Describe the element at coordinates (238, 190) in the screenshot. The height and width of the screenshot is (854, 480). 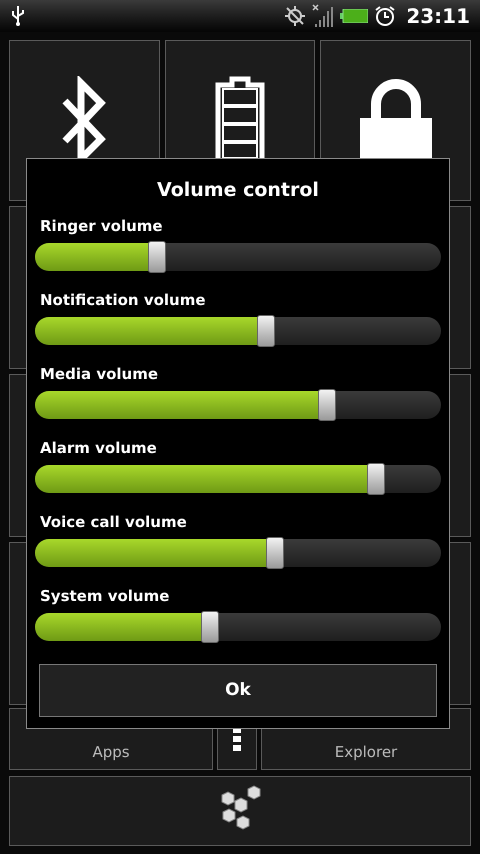
I see `dialog-title: Volume control` at that location.